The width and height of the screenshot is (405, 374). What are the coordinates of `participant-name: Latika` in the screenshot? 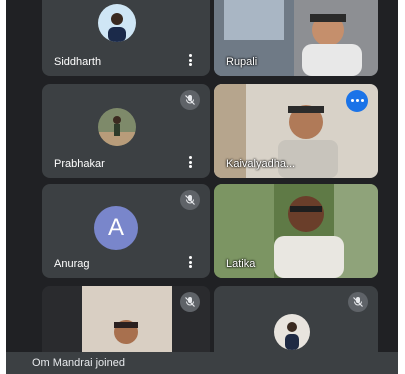 It's located at (241, 264).